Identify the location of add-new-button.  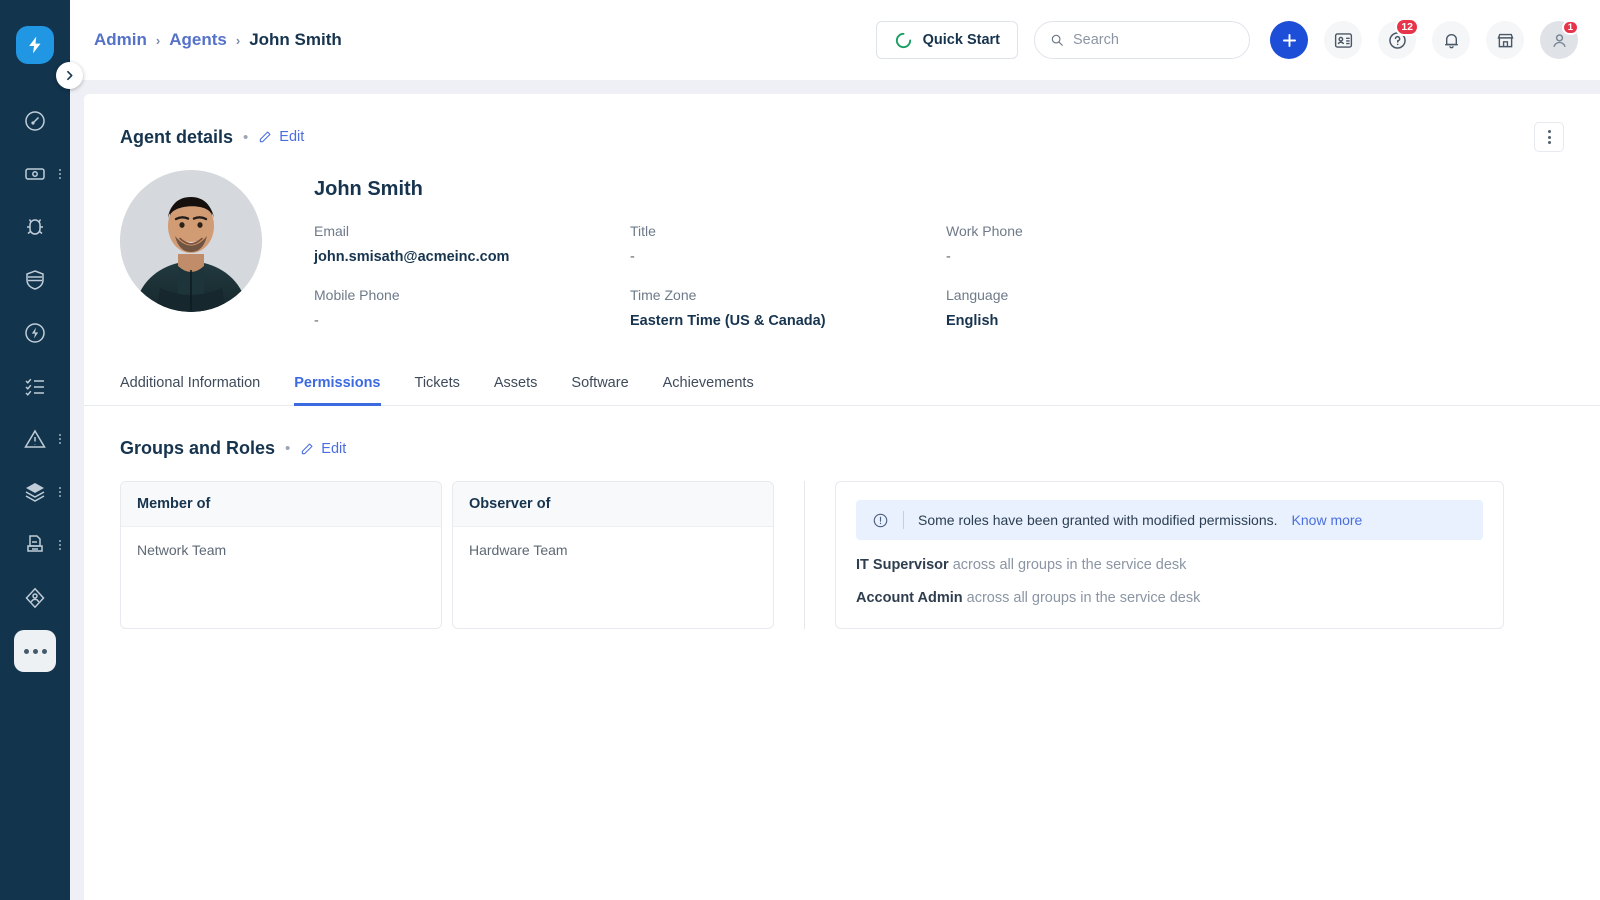
(1289, 40).